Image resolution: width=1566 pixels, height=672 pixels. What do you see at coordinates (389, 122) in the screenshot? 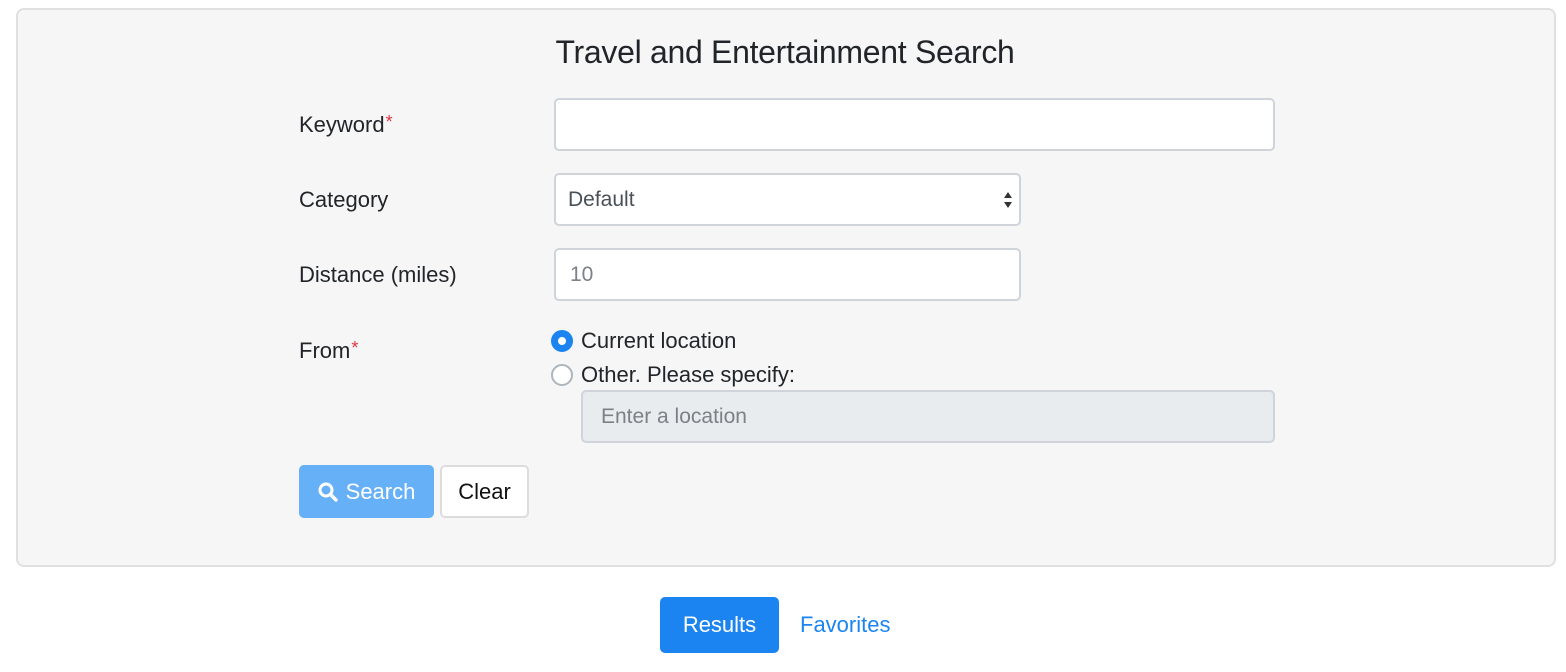
I see `keyword-required-mark: *` at bounding box center [389, 122].